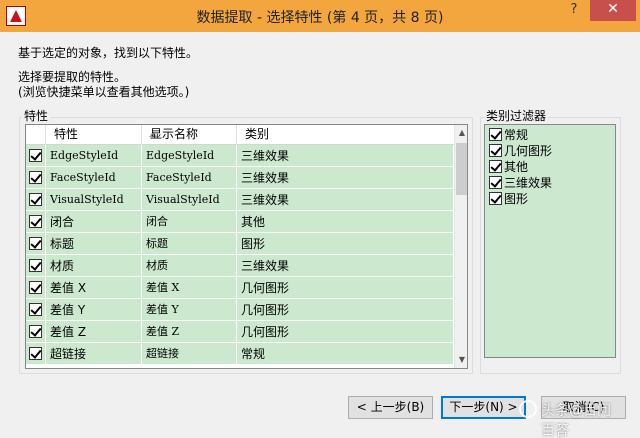  I want to click on table-row: 差值 Z 差值 Z 几何图形, so click(240, 332).